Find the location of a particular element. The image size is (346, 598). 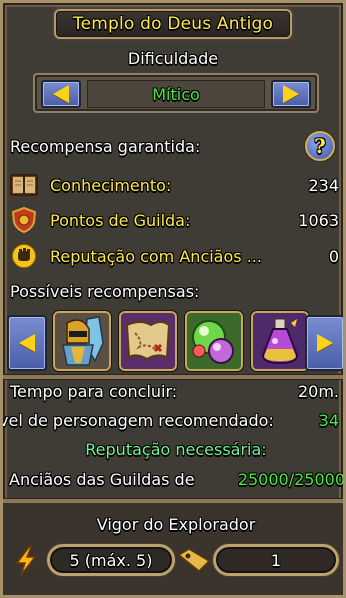

difficulty-value: Mítico is located at coordinates (176, 94).